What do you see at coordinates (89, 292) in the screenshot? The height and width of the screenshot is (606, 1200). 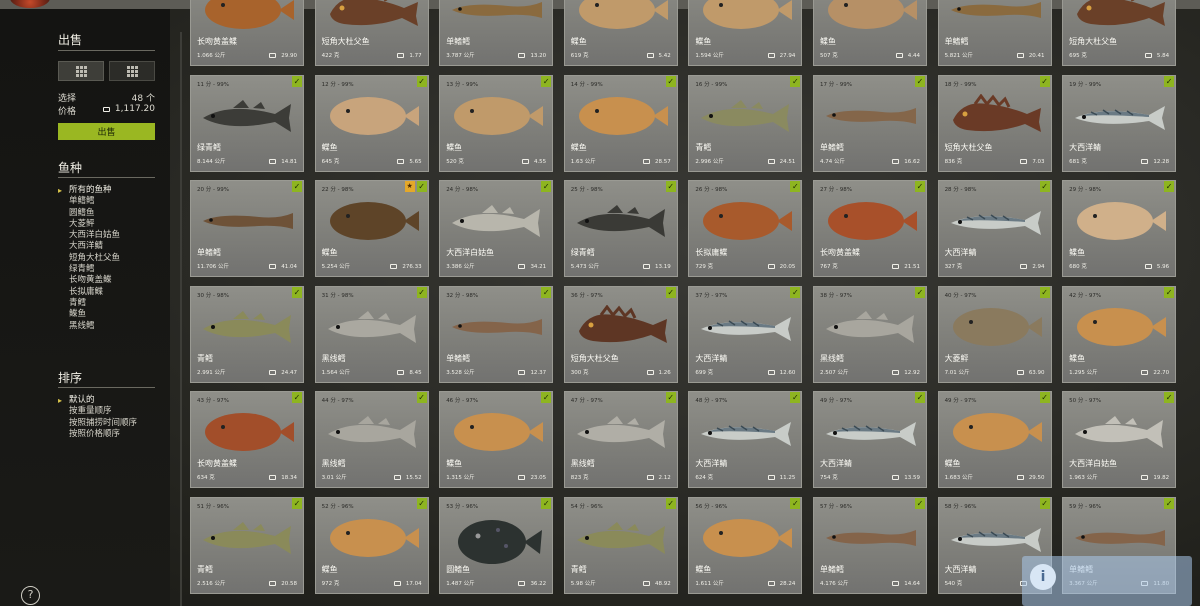 I see `species-filter-item: 长拟庸鲽` at bounding box center [89, 292].